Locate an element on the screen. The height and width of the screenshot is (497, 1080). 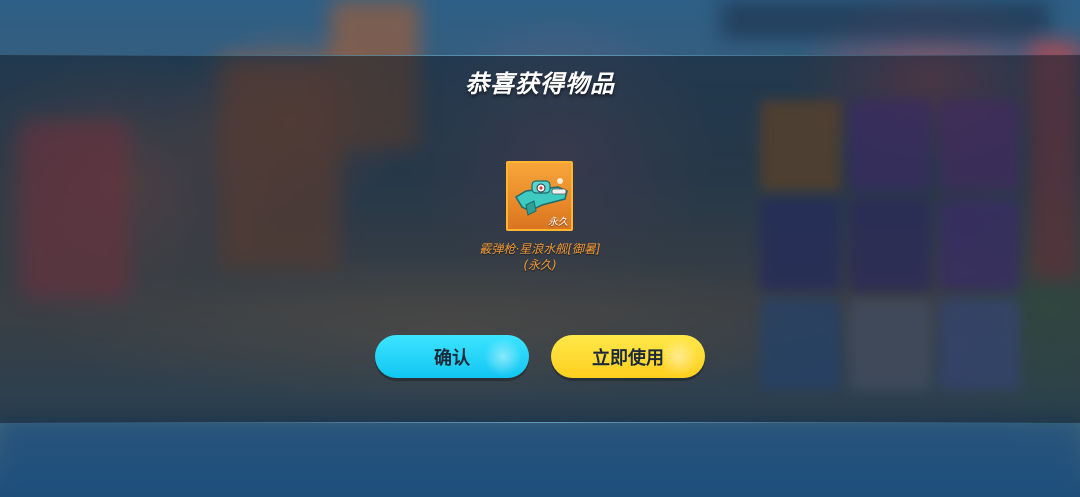
confirm-button: 确认 is located at coordinates (452, 356).